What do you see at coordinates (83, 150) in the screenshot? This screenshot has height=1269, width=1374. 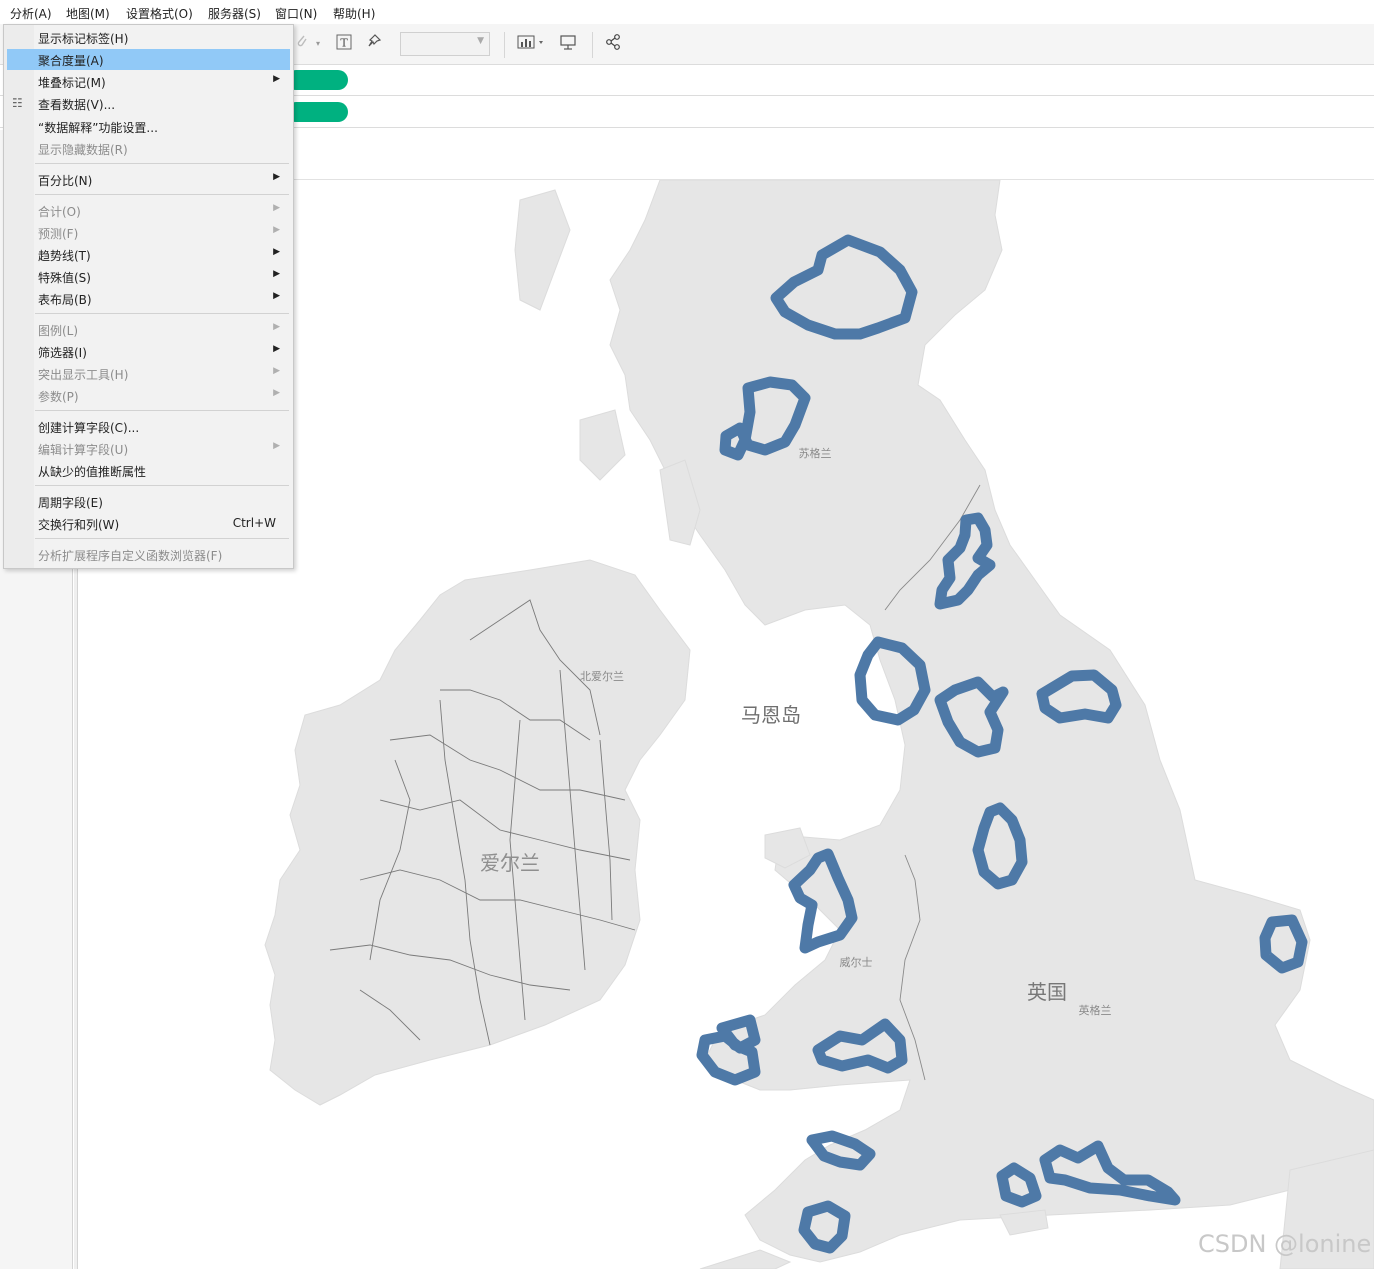 I see `menu-item-label: 显示隐藏数据(R)` at bounding box center [83, 150].